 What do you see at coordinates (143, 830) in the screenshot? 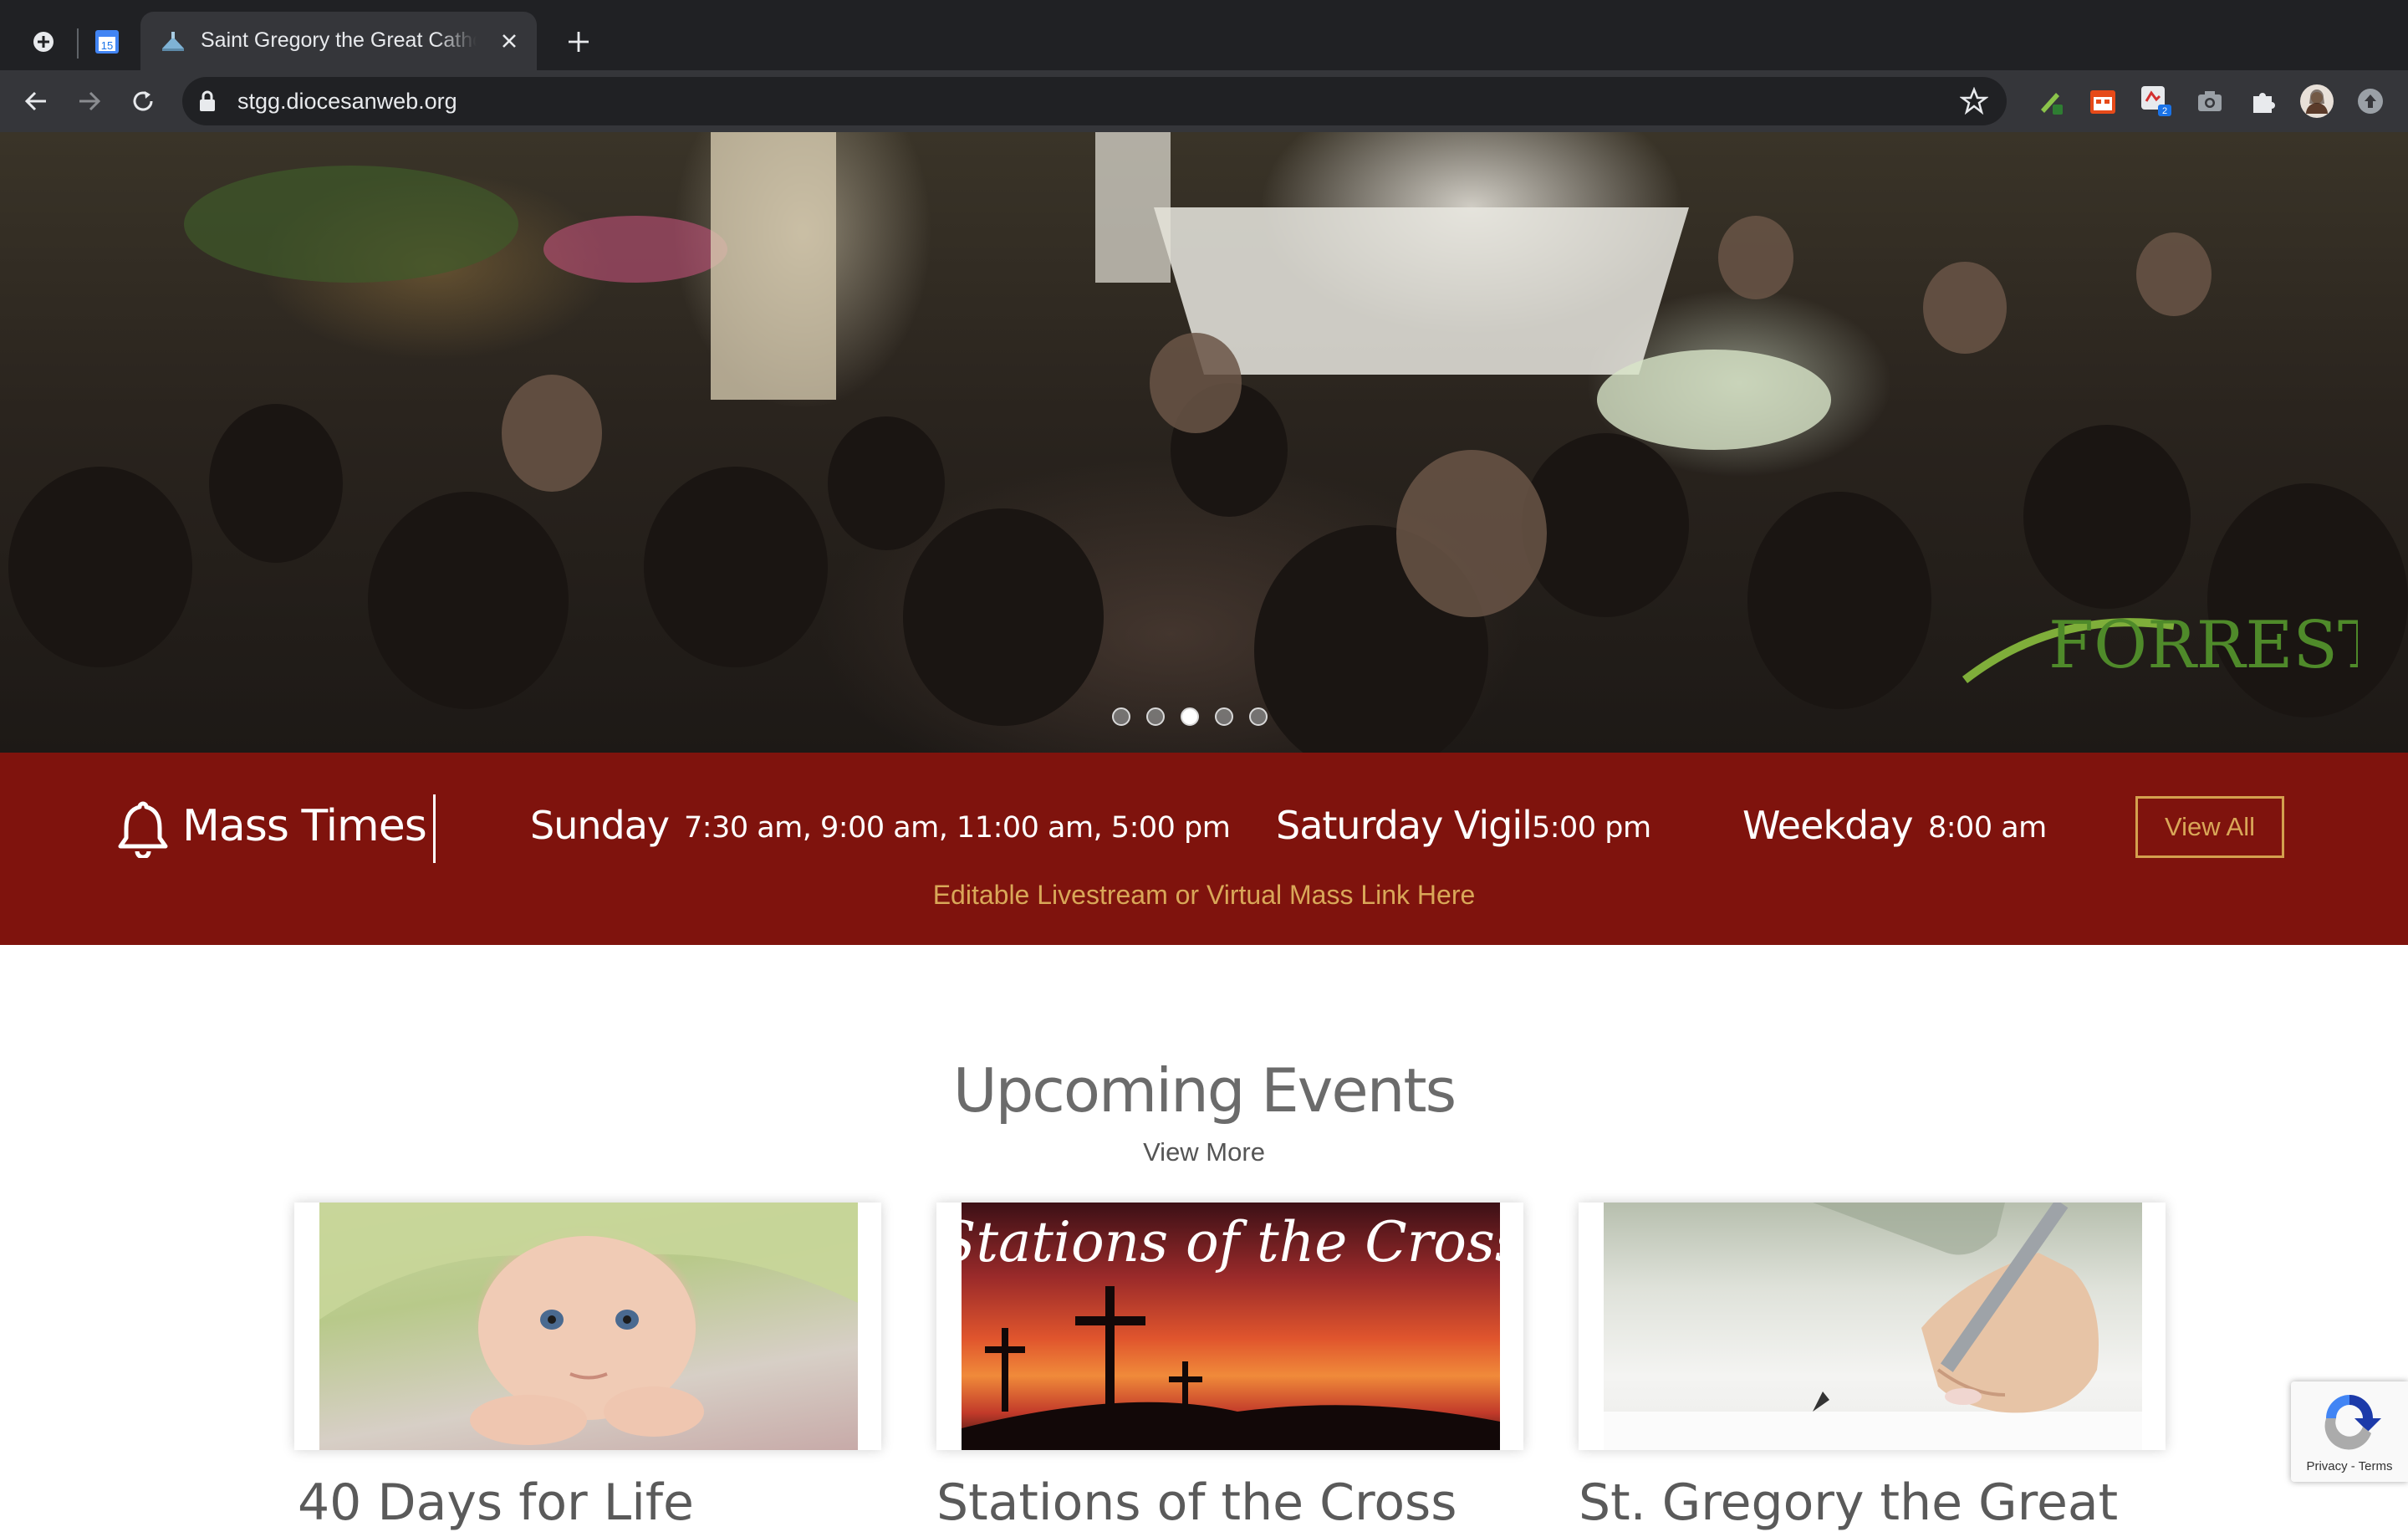
I see `bell-icon` at bounding box center [143, 830].